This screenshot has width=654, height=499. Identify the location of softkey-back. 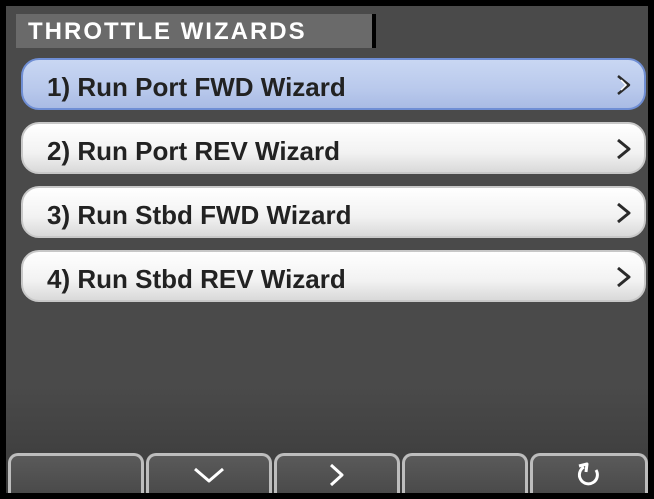
(589, 473).